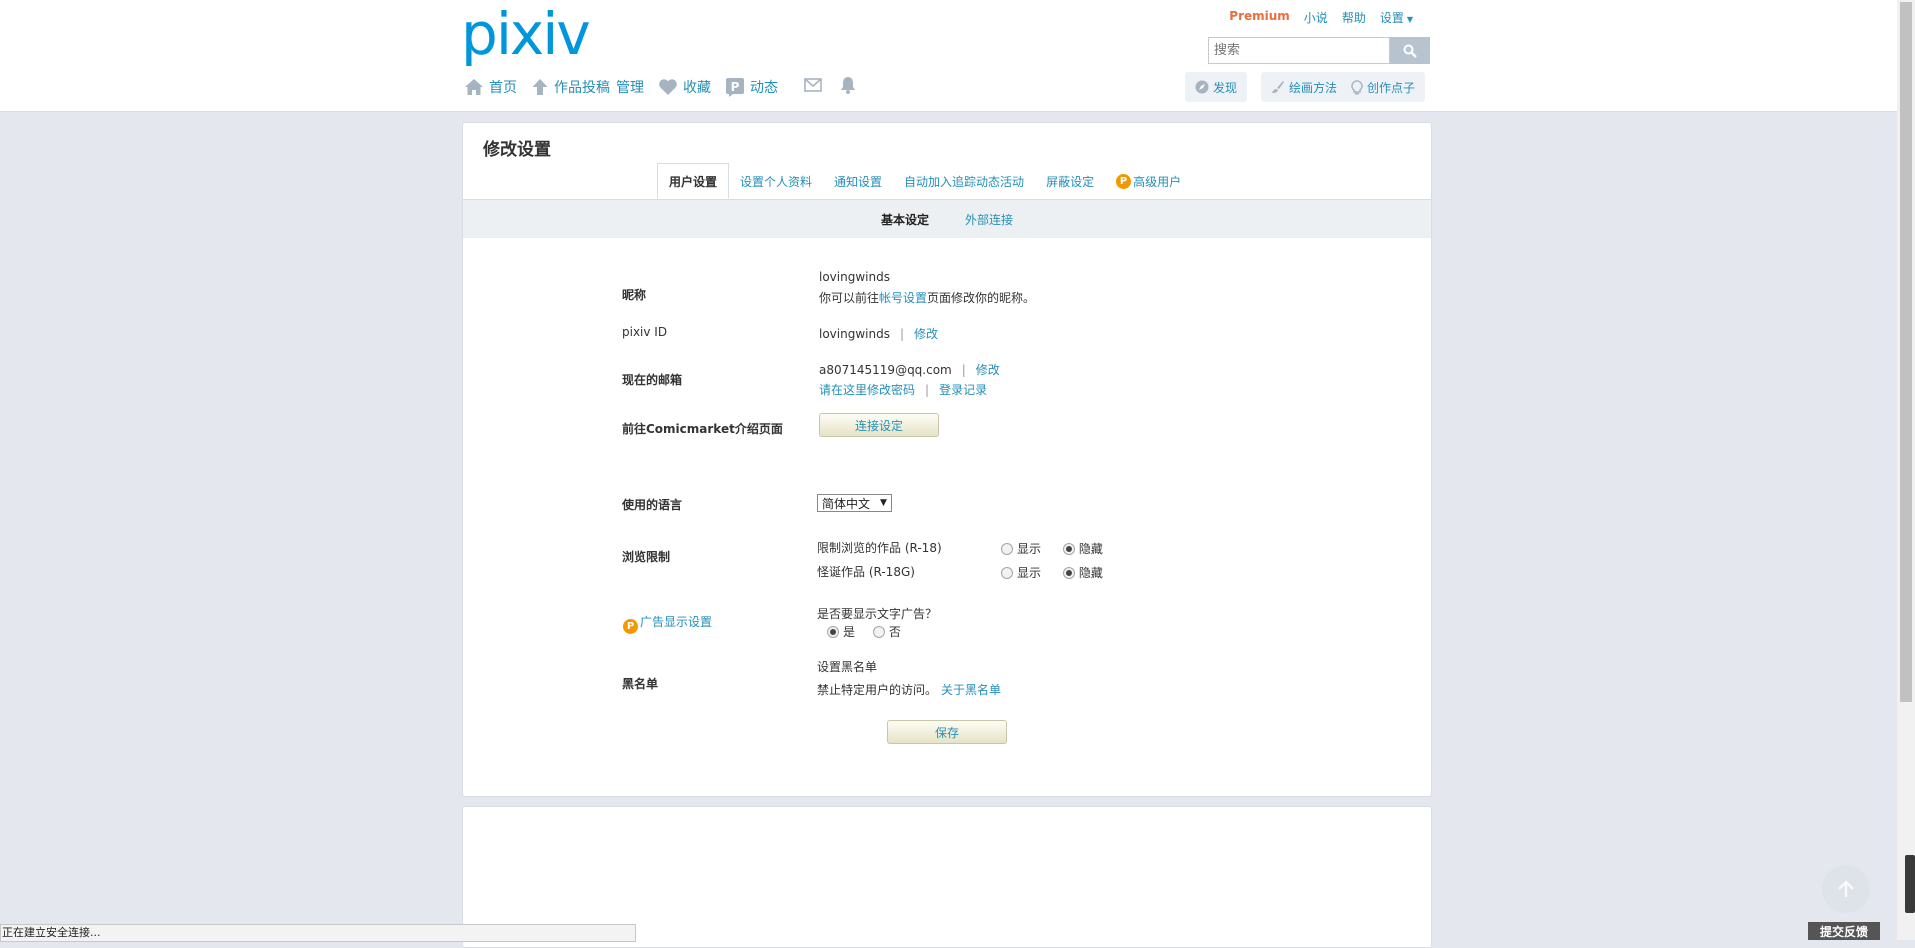 The image size is (1915, 948). What do you see at coordinates (894, 632) in the screenshot?
I see `ads-no-label: 否` at bounding box center [894, 632].